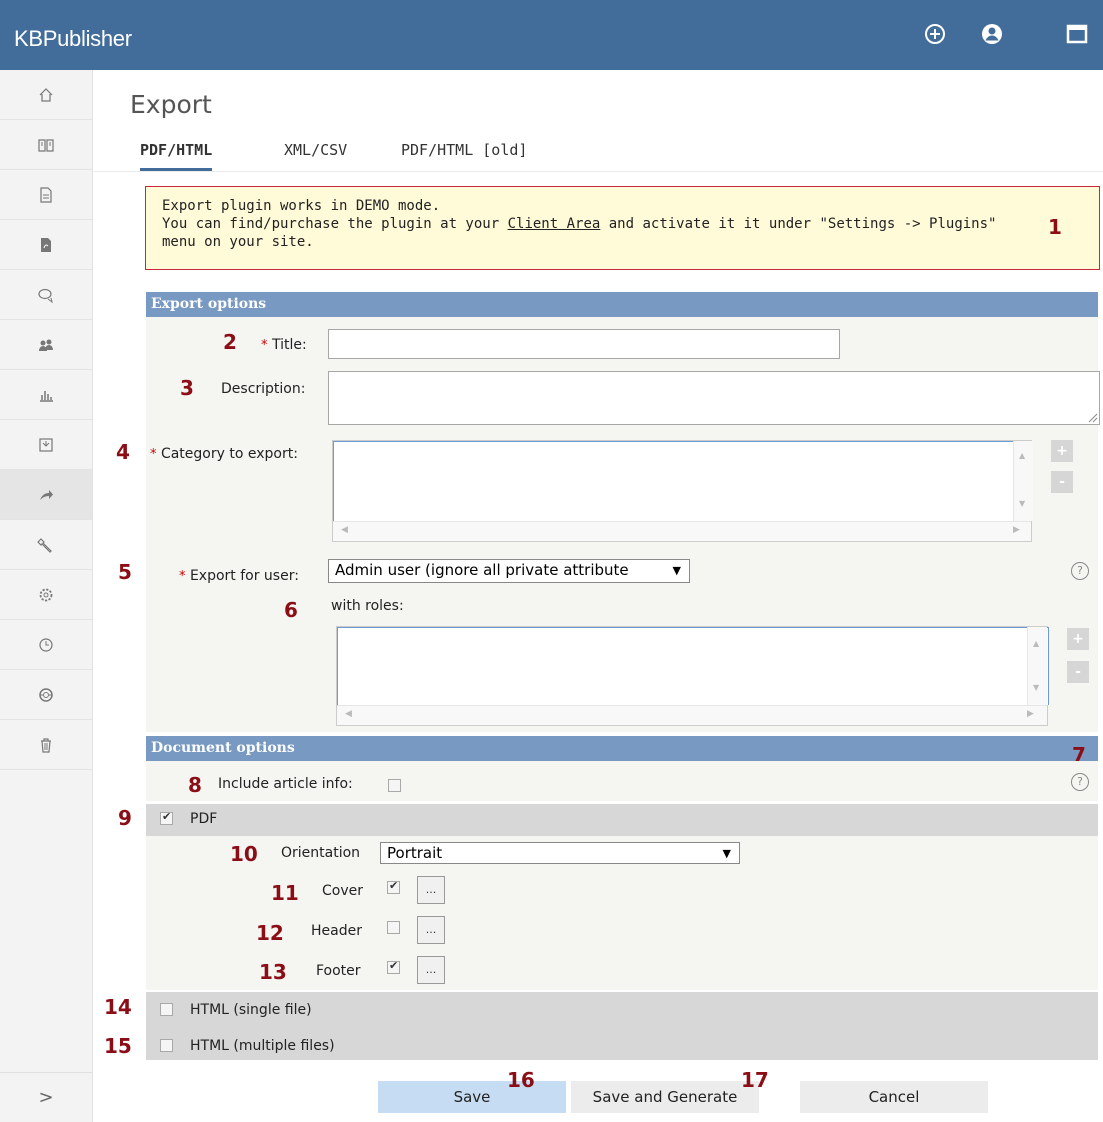 The width and height of the screenshot is (1103, 1122). Describe the element at coordinates (714, 398) in the screenshot. I see `description-textarea` at that location.